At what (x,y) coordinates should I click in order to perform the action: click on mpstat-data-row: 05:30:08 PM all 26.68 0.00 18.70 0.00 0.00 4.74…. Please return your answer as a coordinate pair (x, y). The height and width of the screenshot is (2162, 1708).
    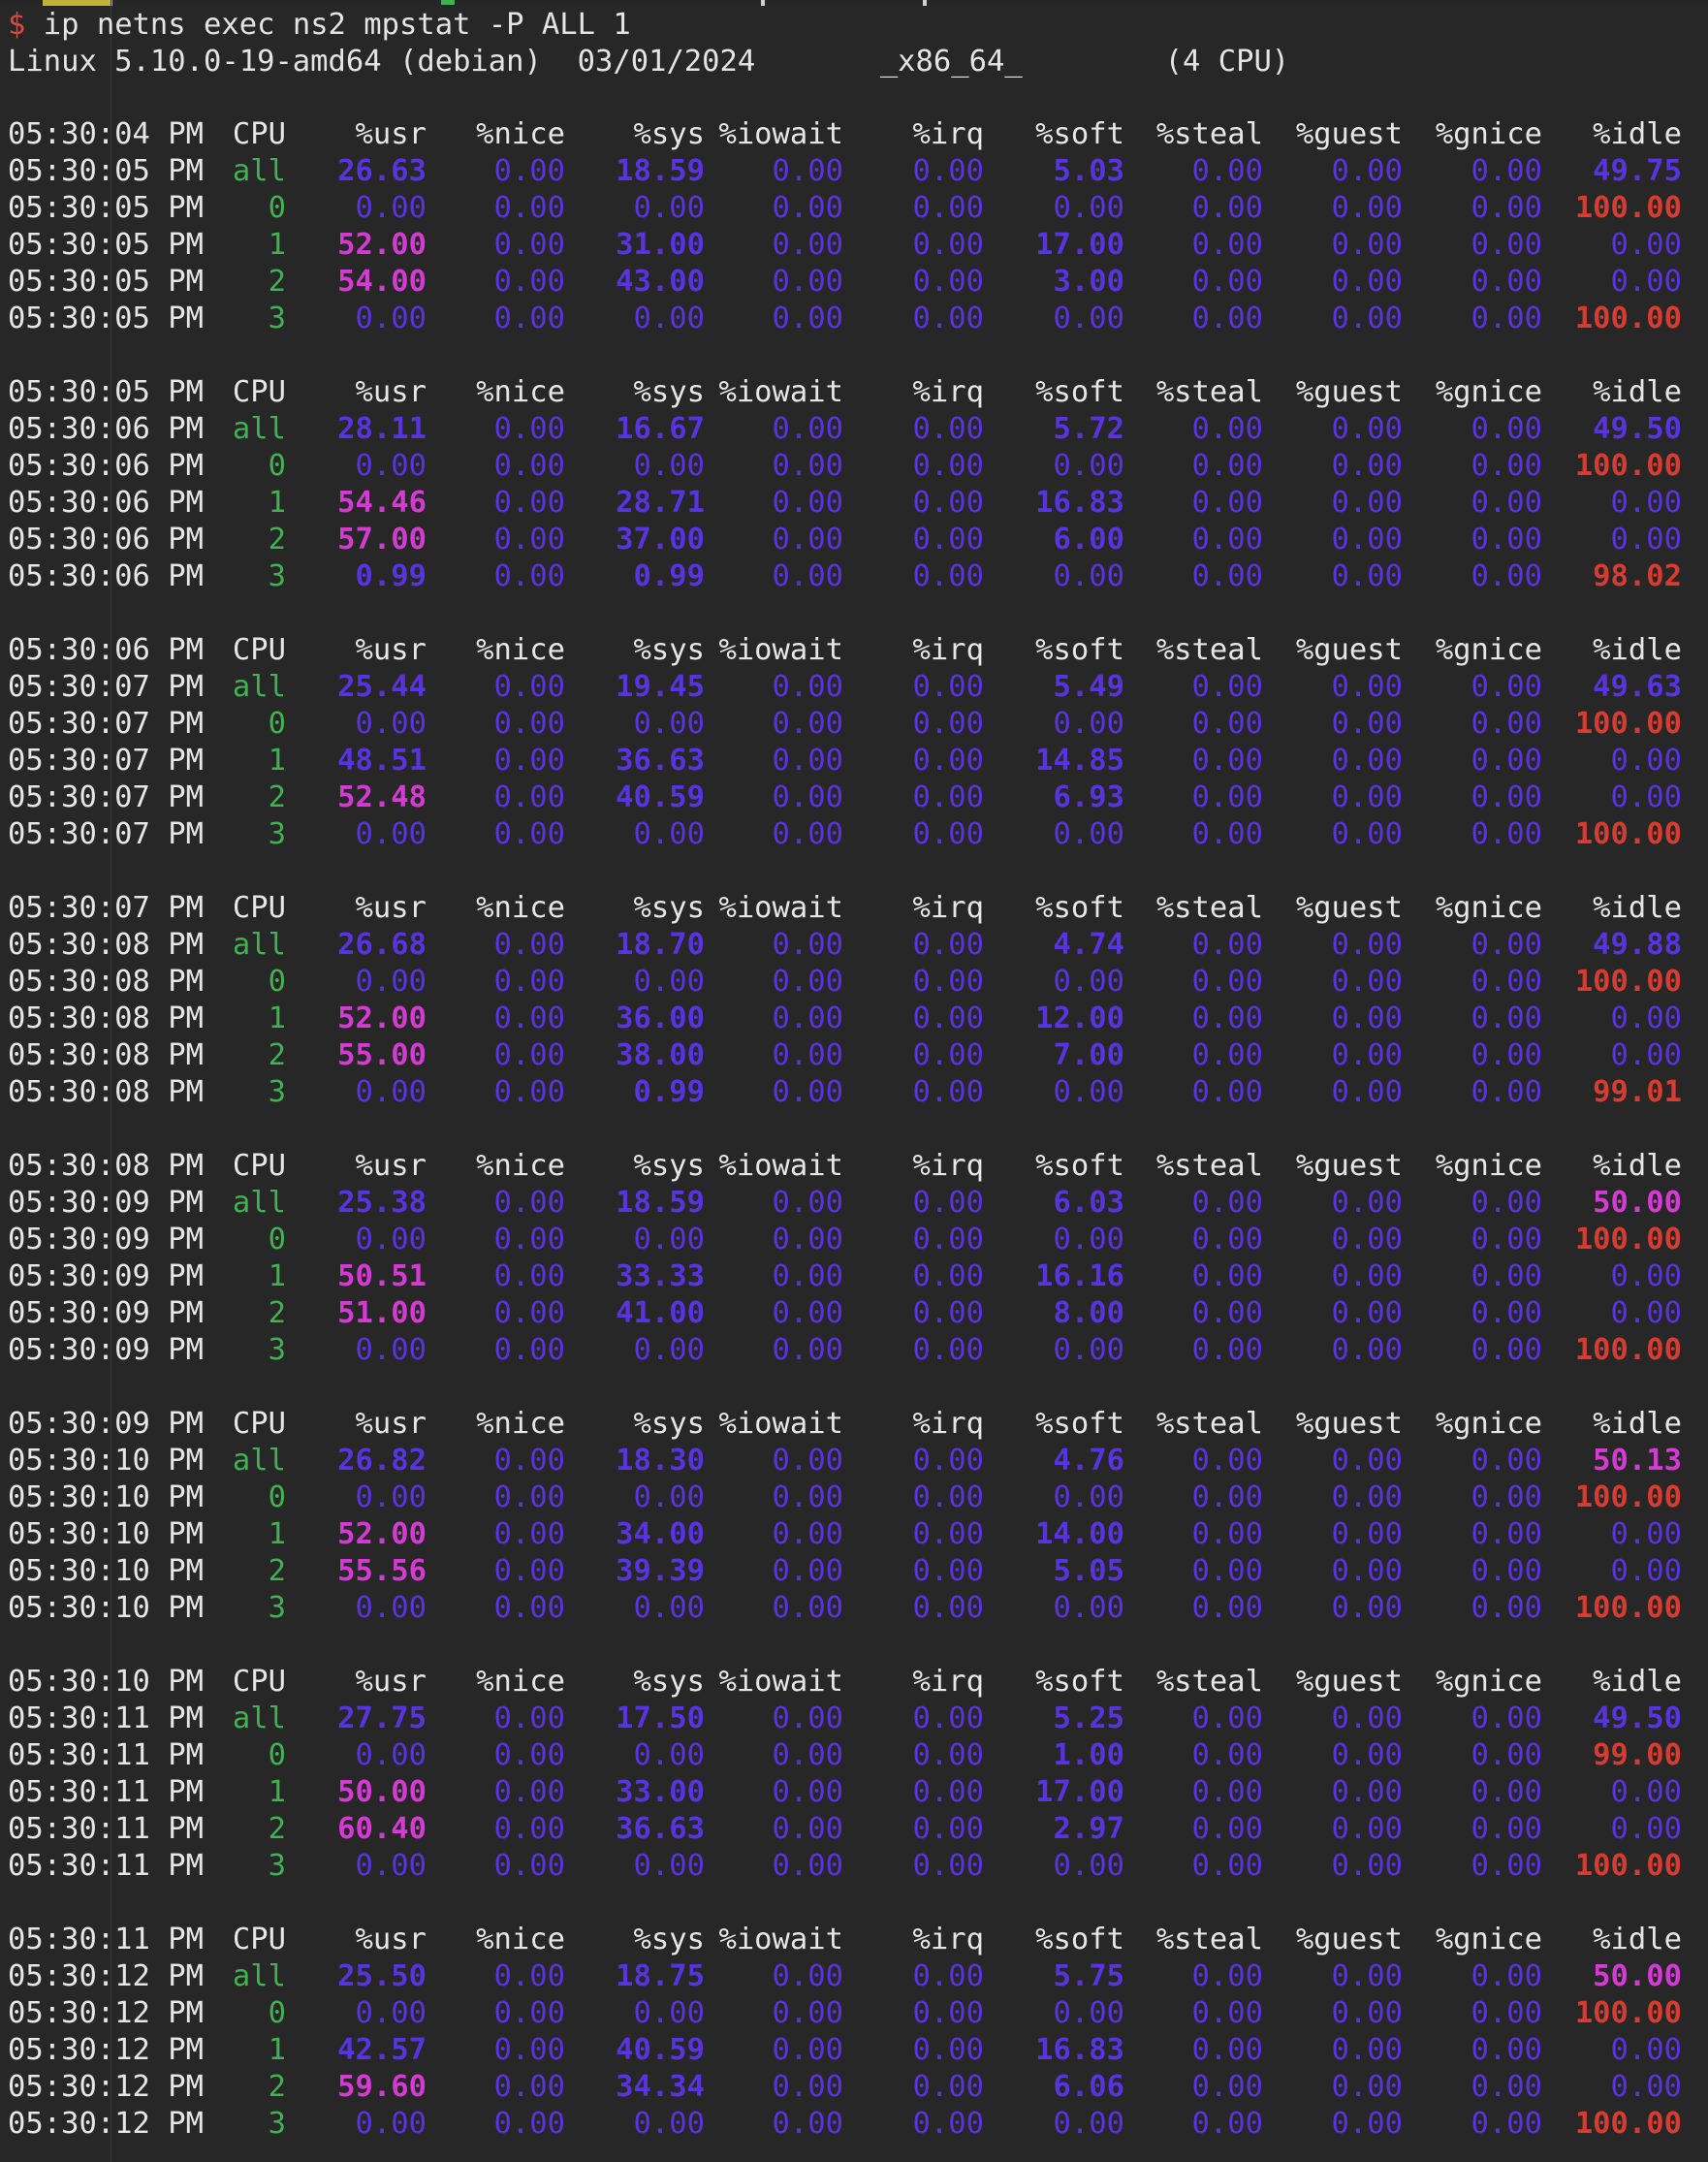
    Looking at the image, I should click on (854, 945).